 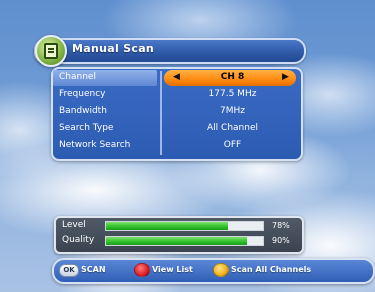 What do you see at coordinates (78, 240) in the screenshot?
I see `quality-label: Quality` at bounding box center [78, 240].